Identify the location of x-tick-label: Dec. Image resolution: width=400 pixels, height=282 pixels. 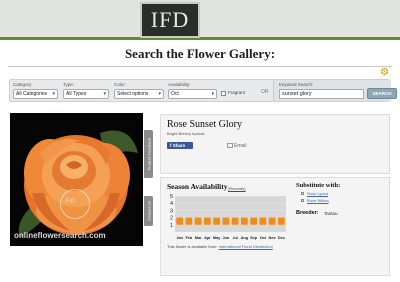
(281, 238).